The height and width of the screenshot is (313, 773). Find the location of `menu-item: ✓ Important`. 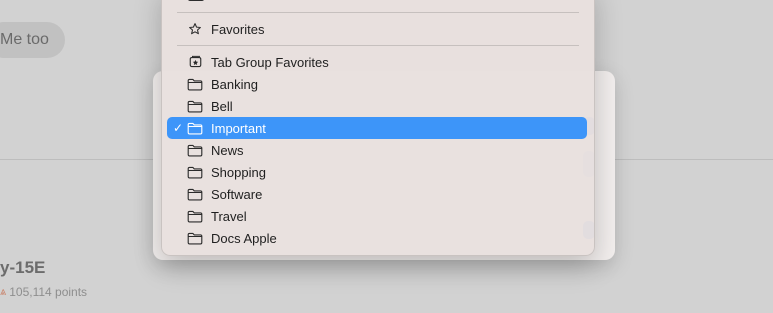

menu-item: ✓ Important is located at coordinates (377, 128).